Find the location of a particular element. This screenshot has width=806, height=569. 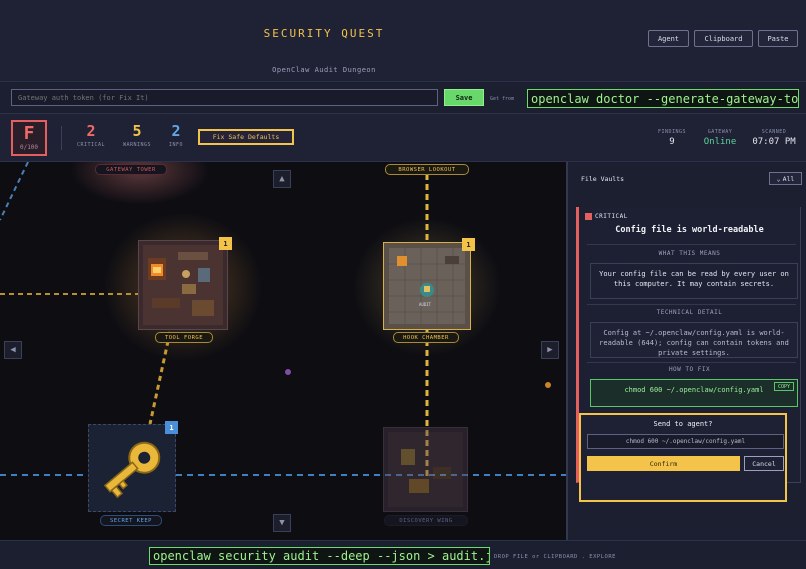

agent-button: Agent is located at coordinates (668, 38).